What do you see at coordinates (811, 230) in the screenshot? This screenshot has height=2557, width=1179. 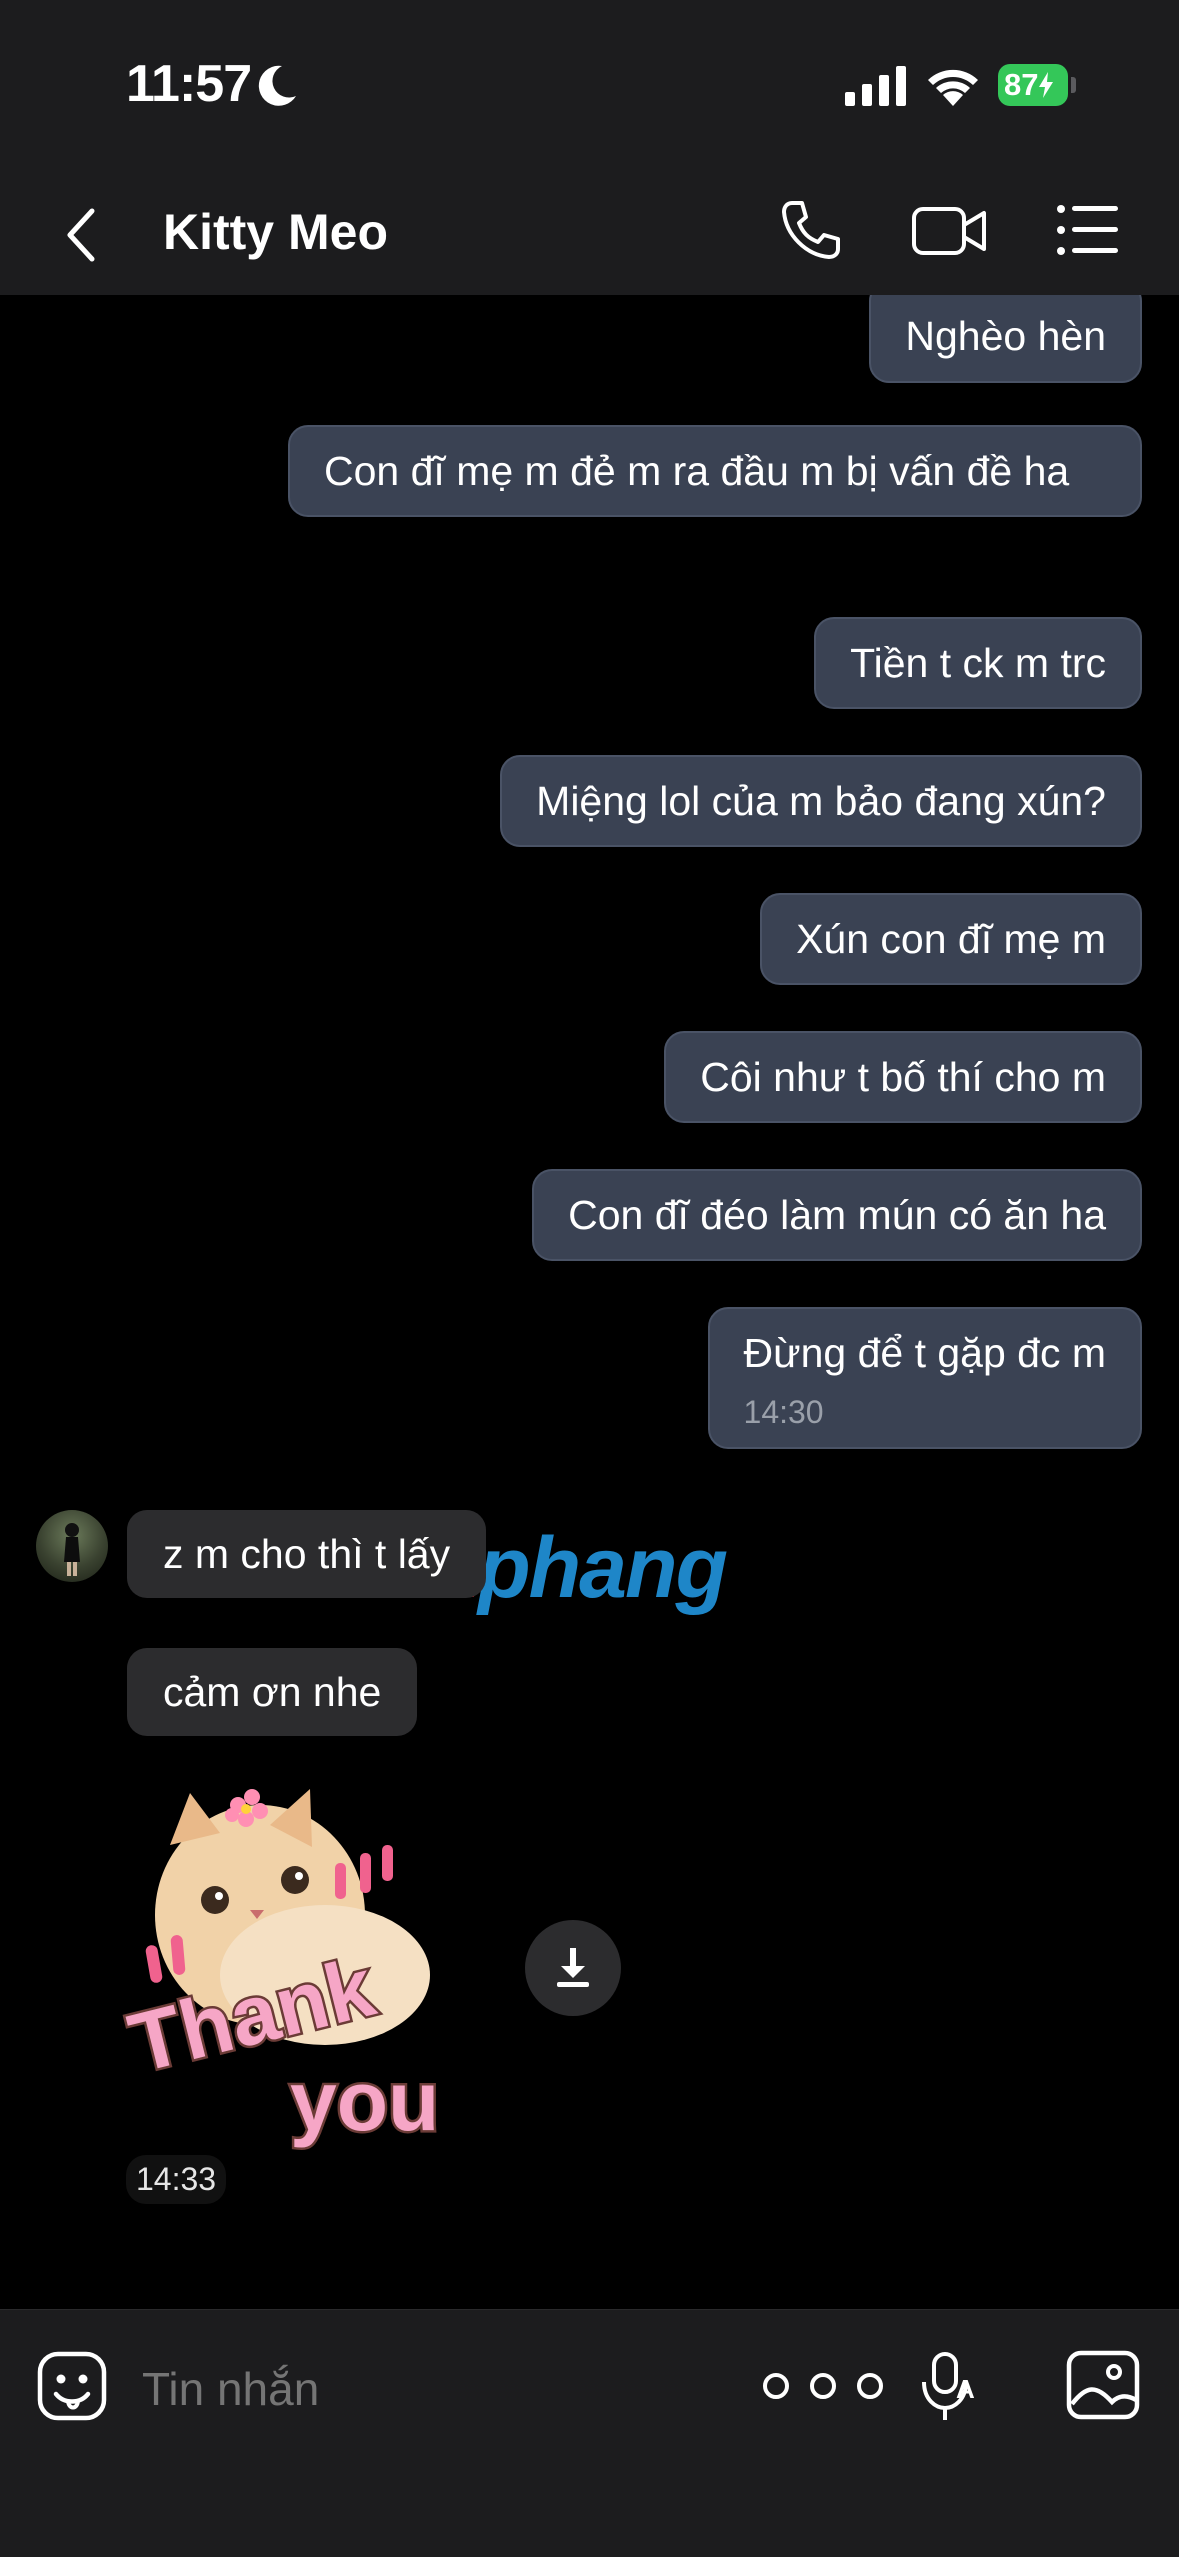 I see `phone-call-icon` at bounding box center [811, 230].